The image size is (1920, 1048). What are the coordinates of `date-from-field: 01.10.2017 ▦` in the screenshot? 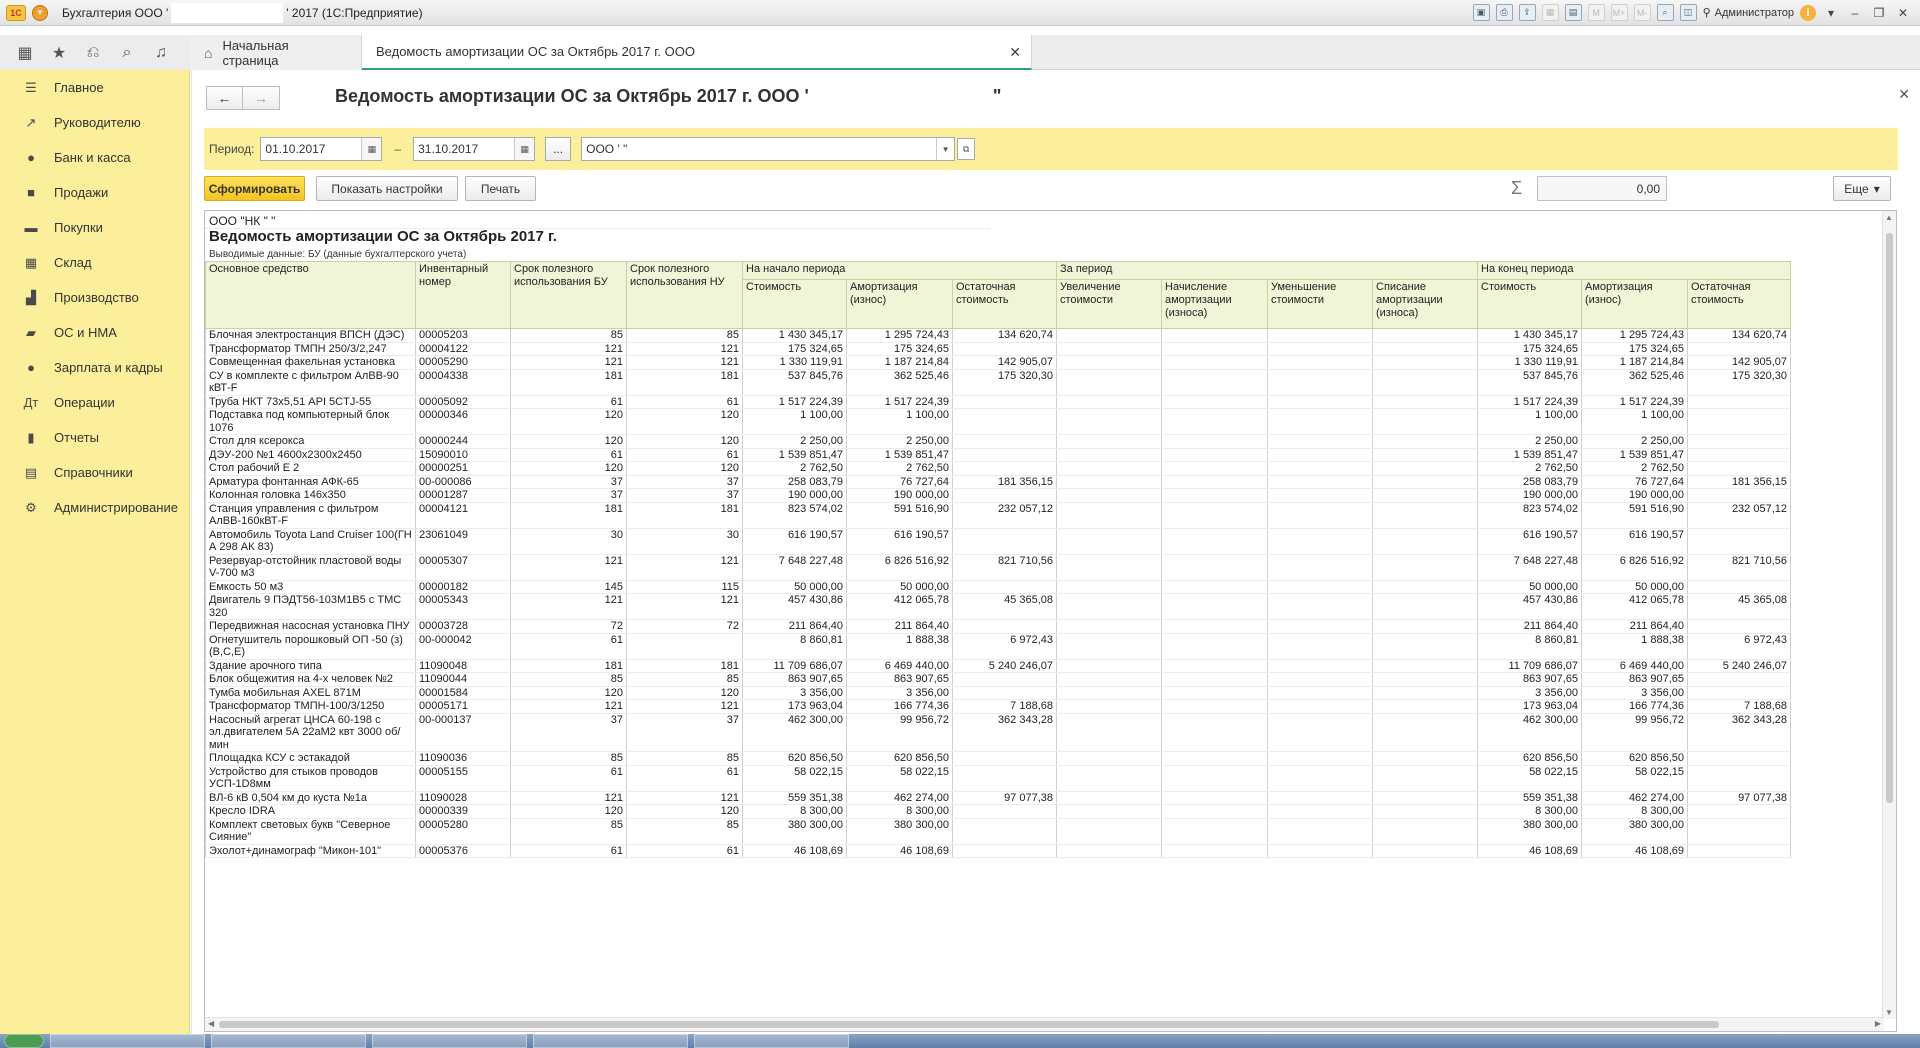 It's located at (321, 149).